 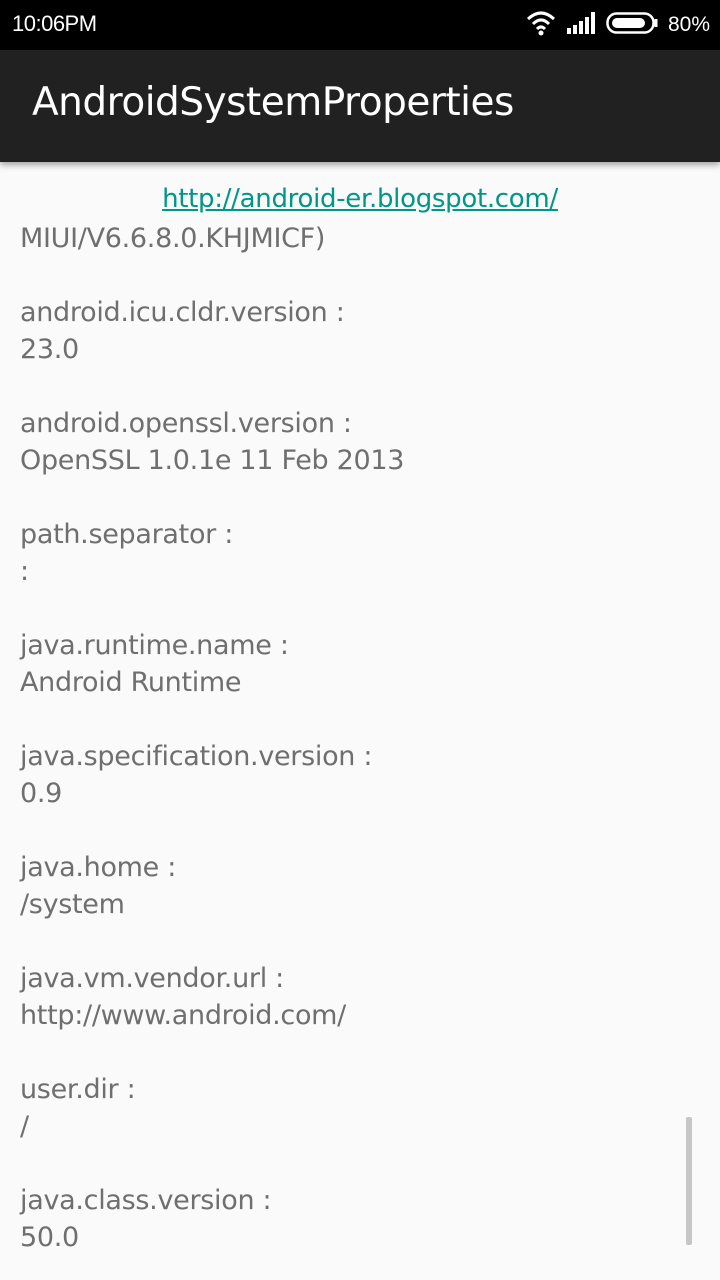 I want to click on property-value: 23.0, so click(x=49, y=349).